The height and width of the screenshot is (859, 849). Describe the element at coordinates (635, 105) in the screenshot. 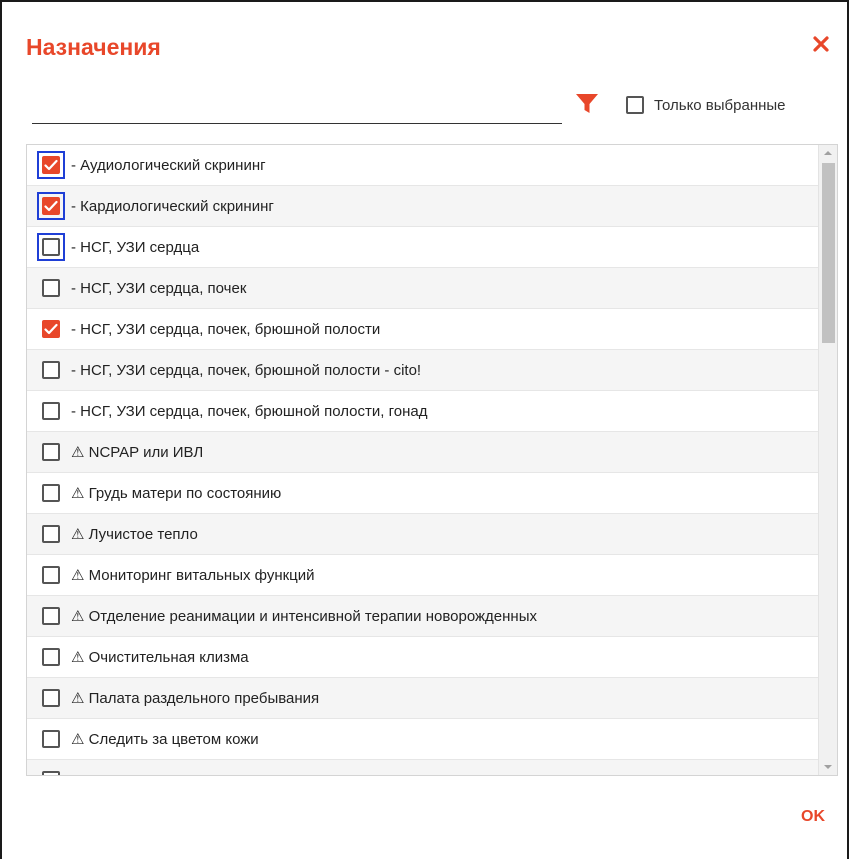

I see `only-selected-checkbox` at that location.